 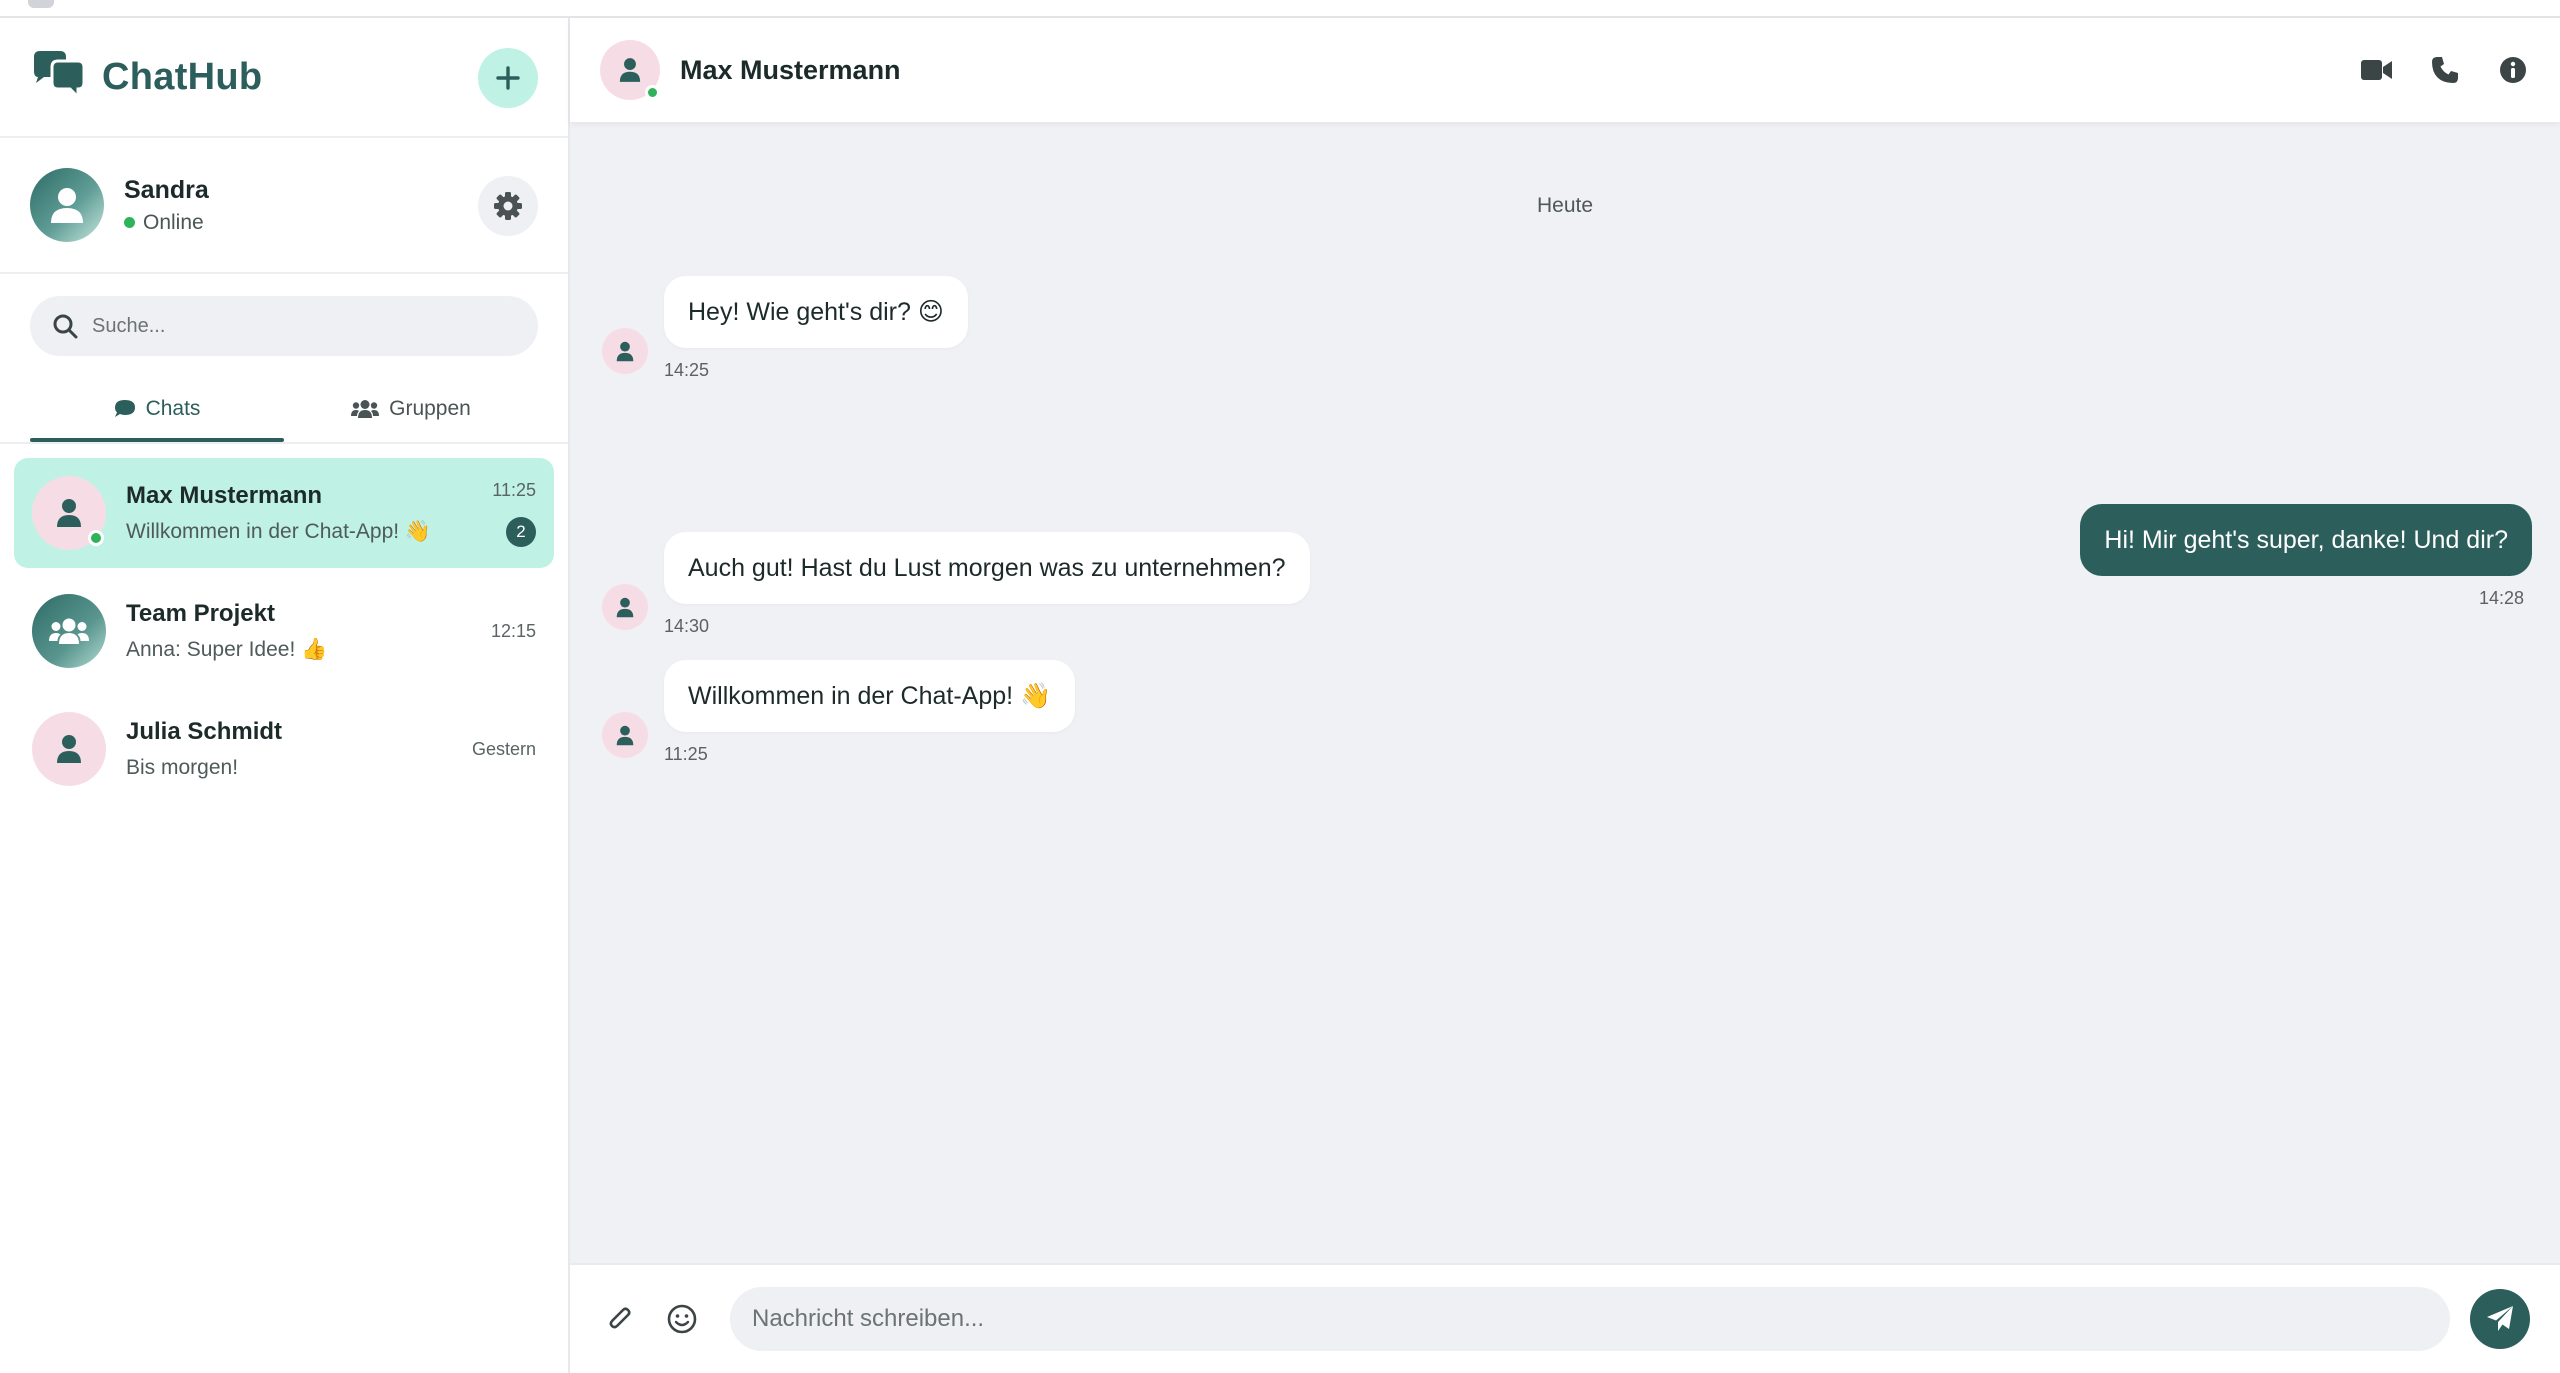 I want to click on composer-bar, so click(x=1565, y=1318).